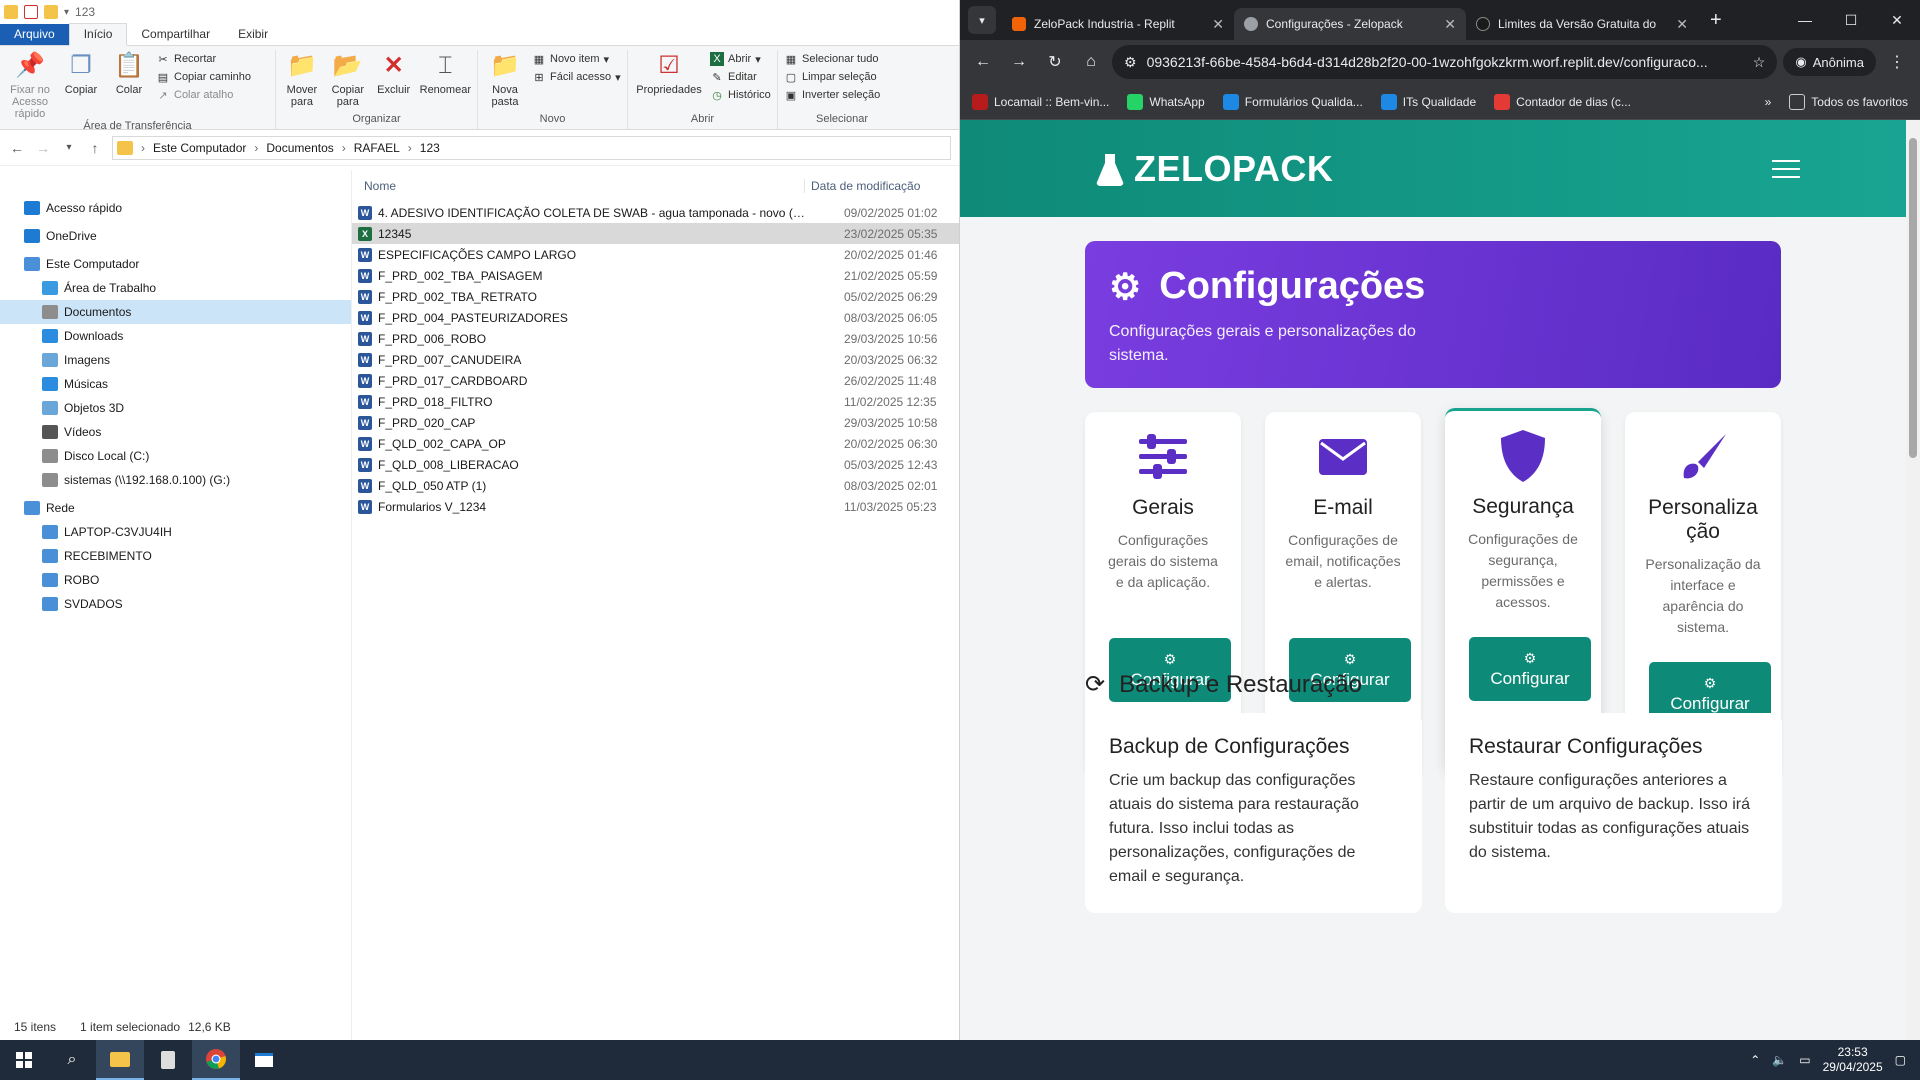 Image resolution: width=1920 pixels, height=1080 pixels. What do you see at coordinates (30, 85) in the screenshot?
I see `pin-quick-access-button: 📌 Fixar no Acesso rápido` at bounding box center [30, 85].